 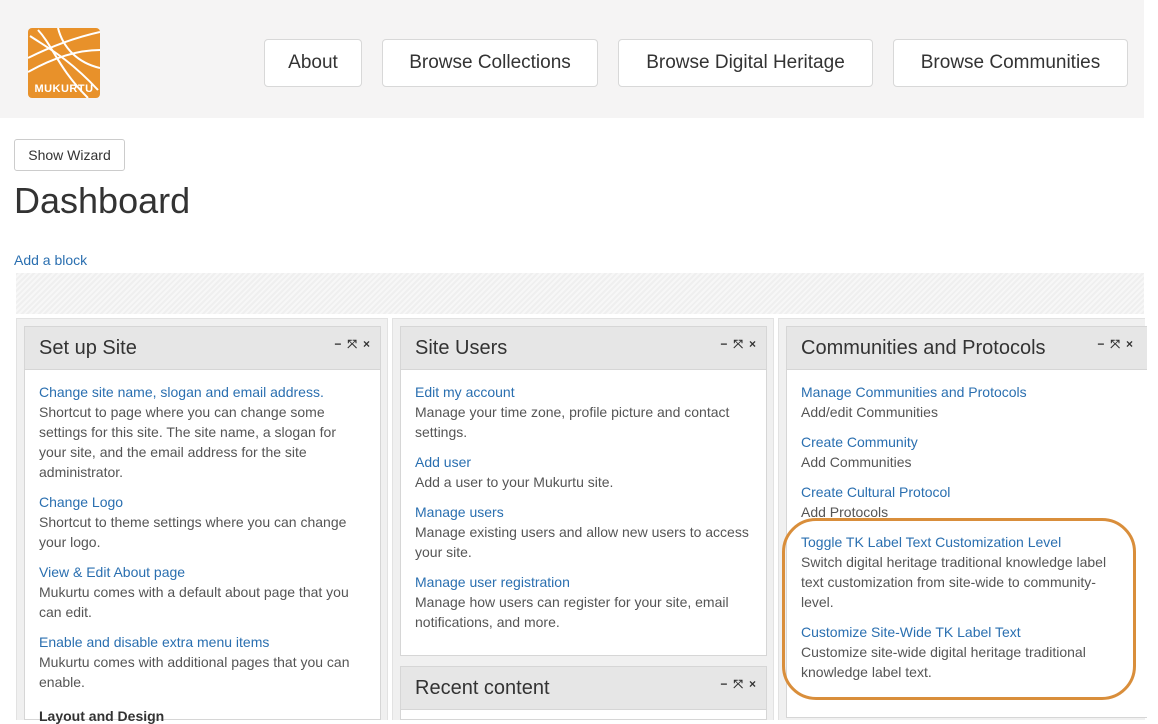 I want to click on mukurtu-logo: MUKURTU, so click(x=64, y=63).